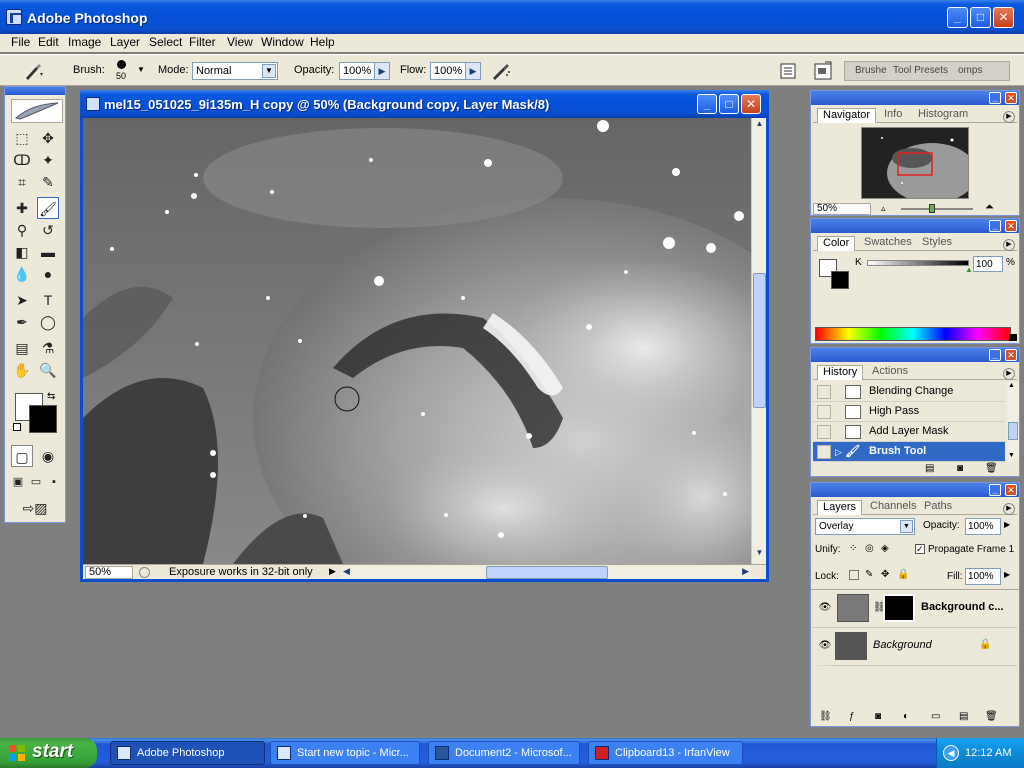 This screenshot has height=768, width=1024. Describe the element at coordinates (995, 98) in the screenshot. I see `navigator-minimize-button: _` at that location.